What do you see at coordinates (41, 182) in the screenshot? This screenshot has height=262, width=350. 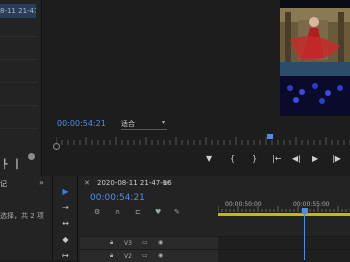 I see `panel-overflow-icon: »` at bounding box center [41, 182].